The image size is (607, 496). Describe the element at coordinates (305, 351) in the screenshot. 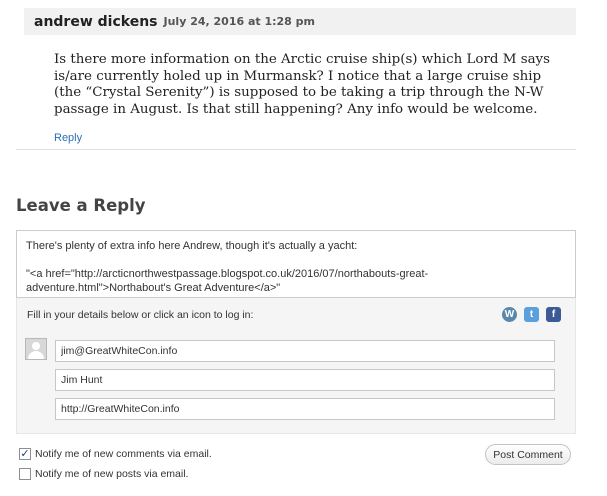

I see `email-field` at that location.